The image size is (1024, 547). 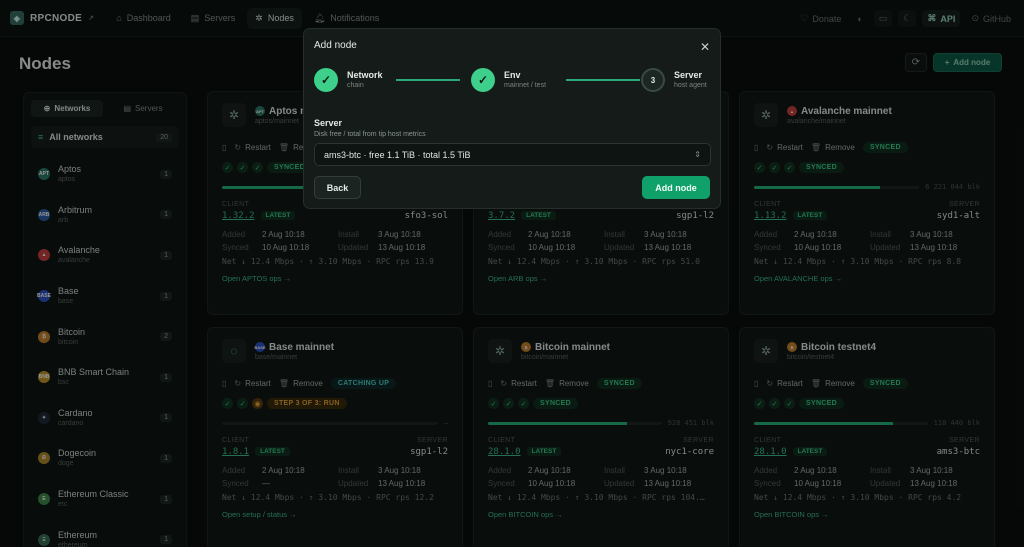 What do you see at coordinates (335, 45) in the screenshot?
I see `dialog-title: Add node` at bounding box center [335, 45].